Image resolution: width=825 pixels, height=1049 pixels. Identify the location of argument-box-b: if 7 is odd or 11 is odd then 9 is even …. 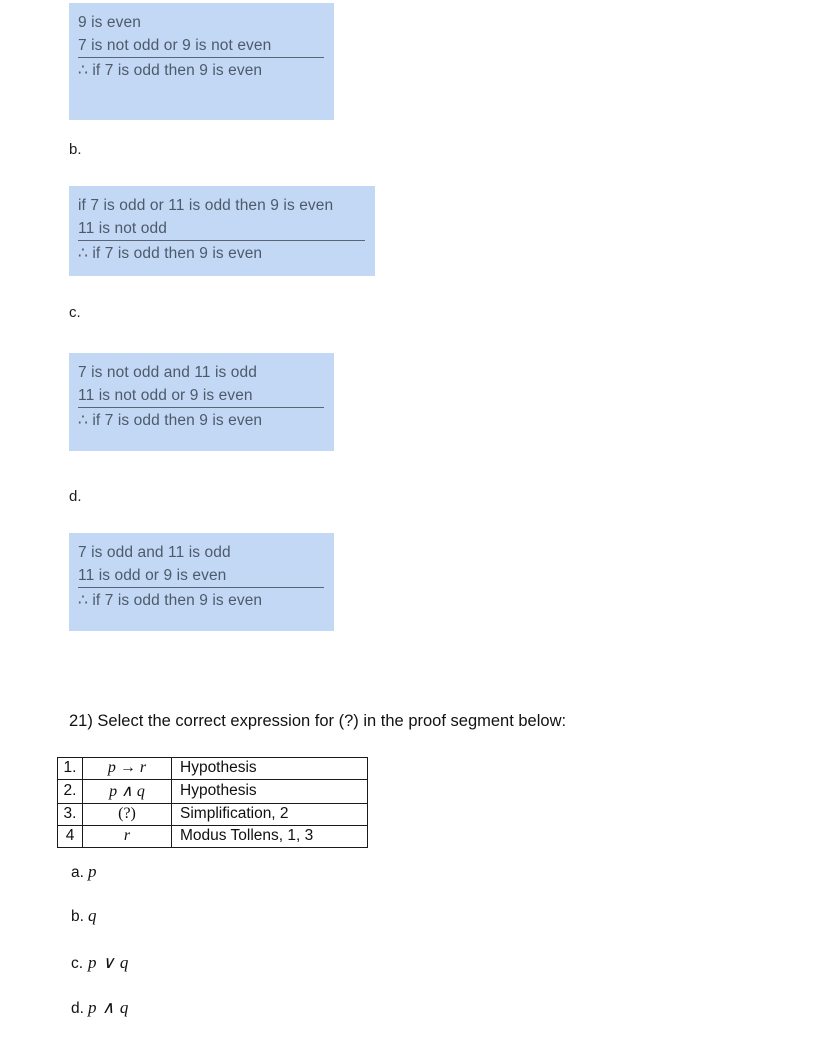
(222, 231).